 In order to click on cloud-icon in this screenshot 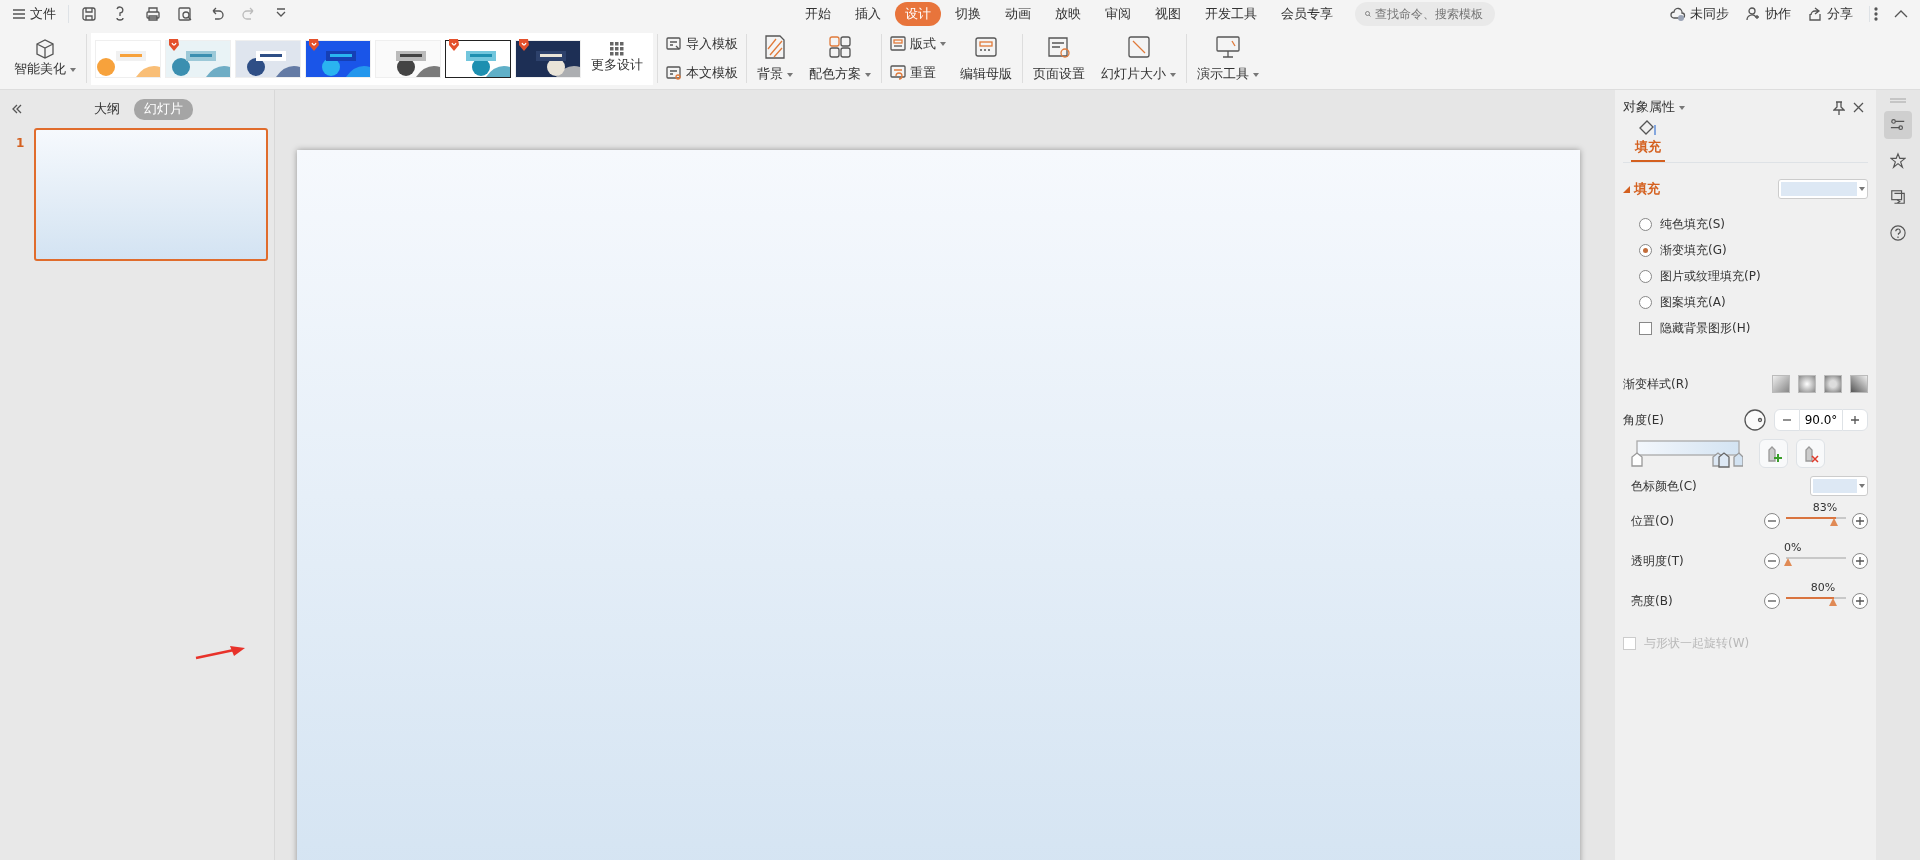, I will do `click(1678, 14)`.